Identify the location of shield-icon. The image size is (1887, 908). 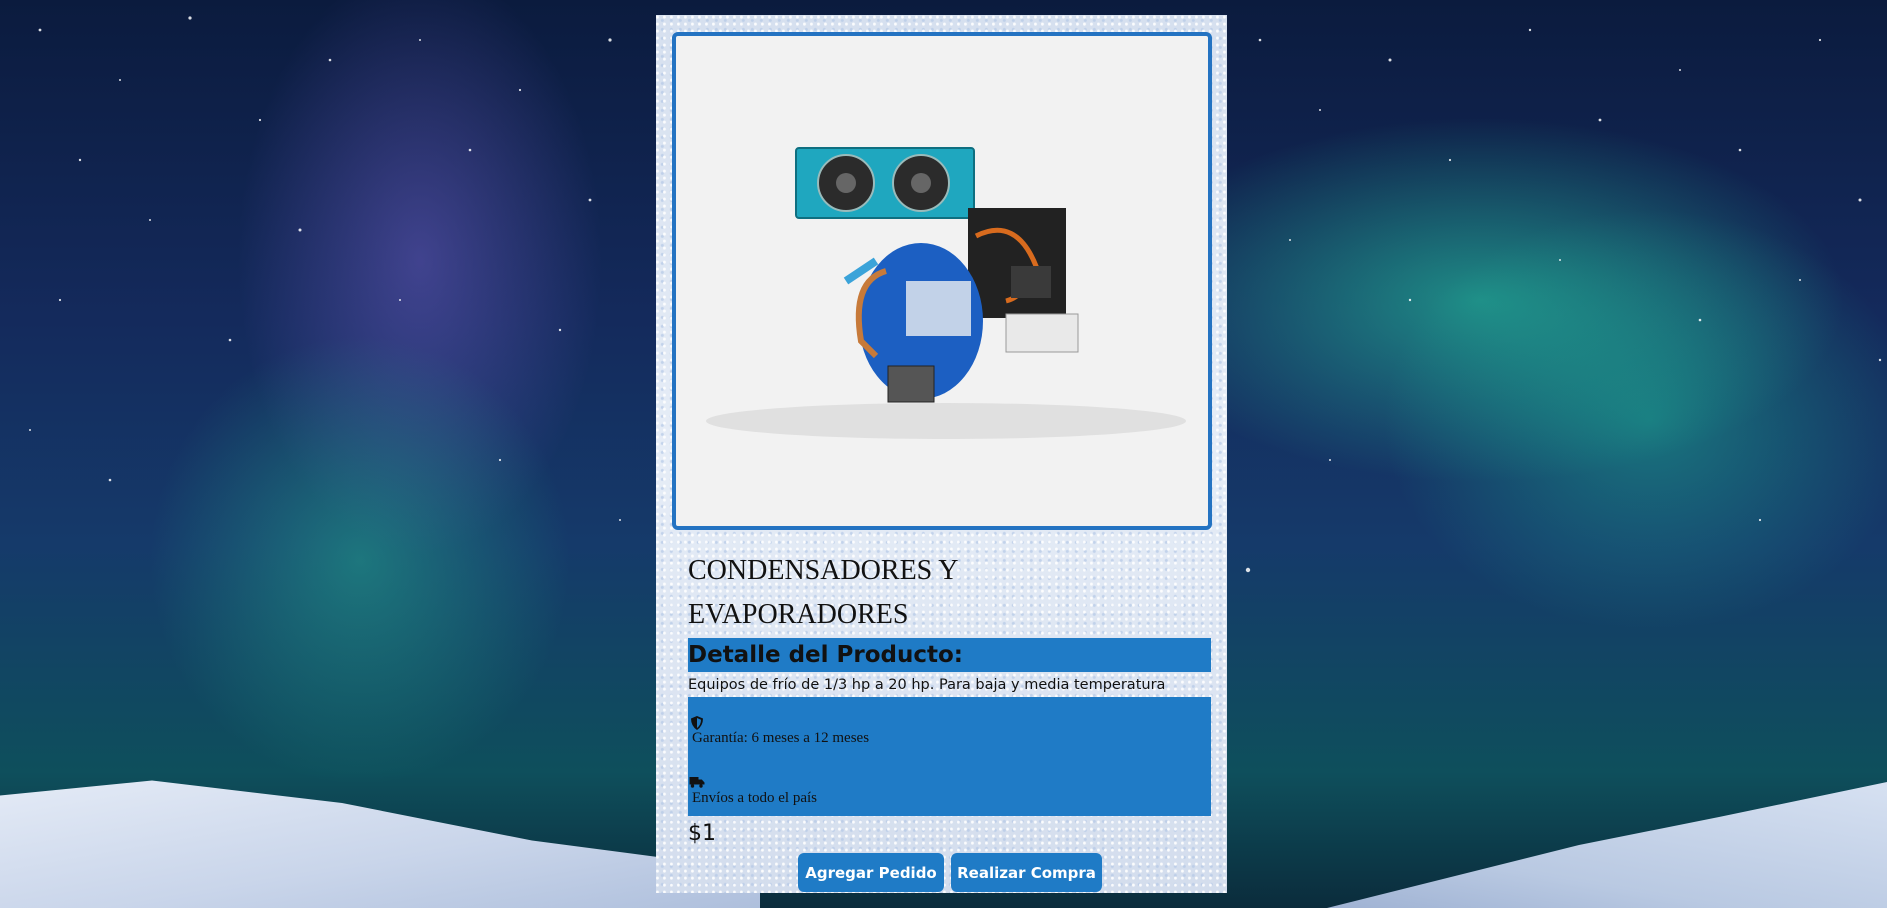
(697, 723).